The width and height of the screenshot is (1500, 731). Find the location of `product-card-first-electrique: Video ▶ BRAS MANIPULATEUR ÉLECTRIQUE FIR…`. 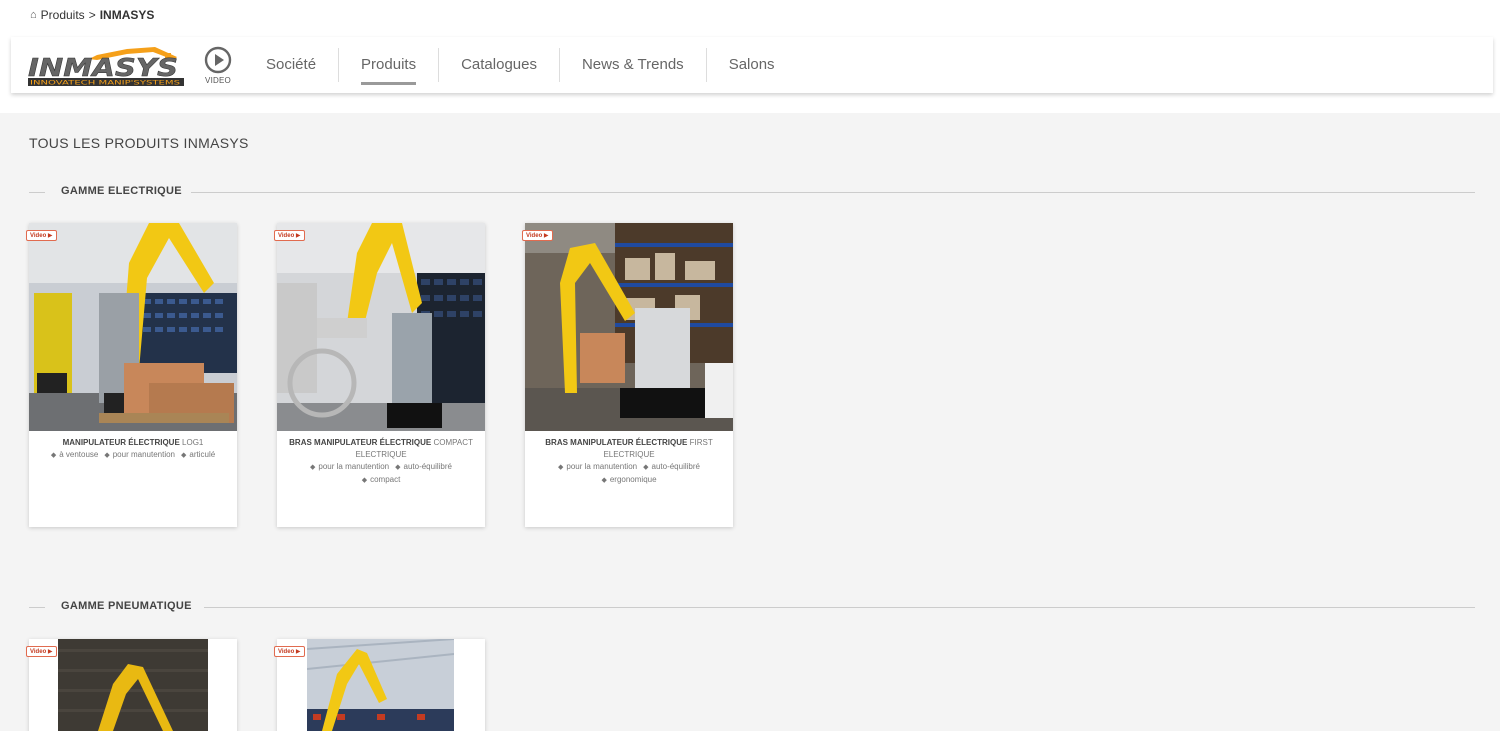

product-card-first-electrique: Video ▶ BRAS MANIPULATEUR ÉLECTRIQUE FIR… is located at coordinates (627, 375).